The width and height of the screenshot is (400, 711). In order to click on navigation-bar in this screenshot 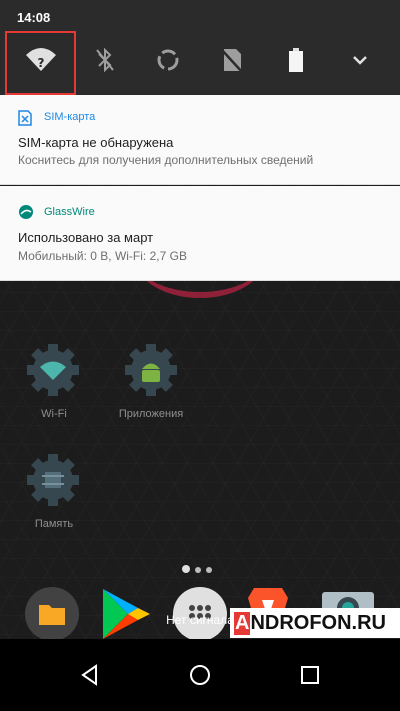, I will do `click(200, 675)`.